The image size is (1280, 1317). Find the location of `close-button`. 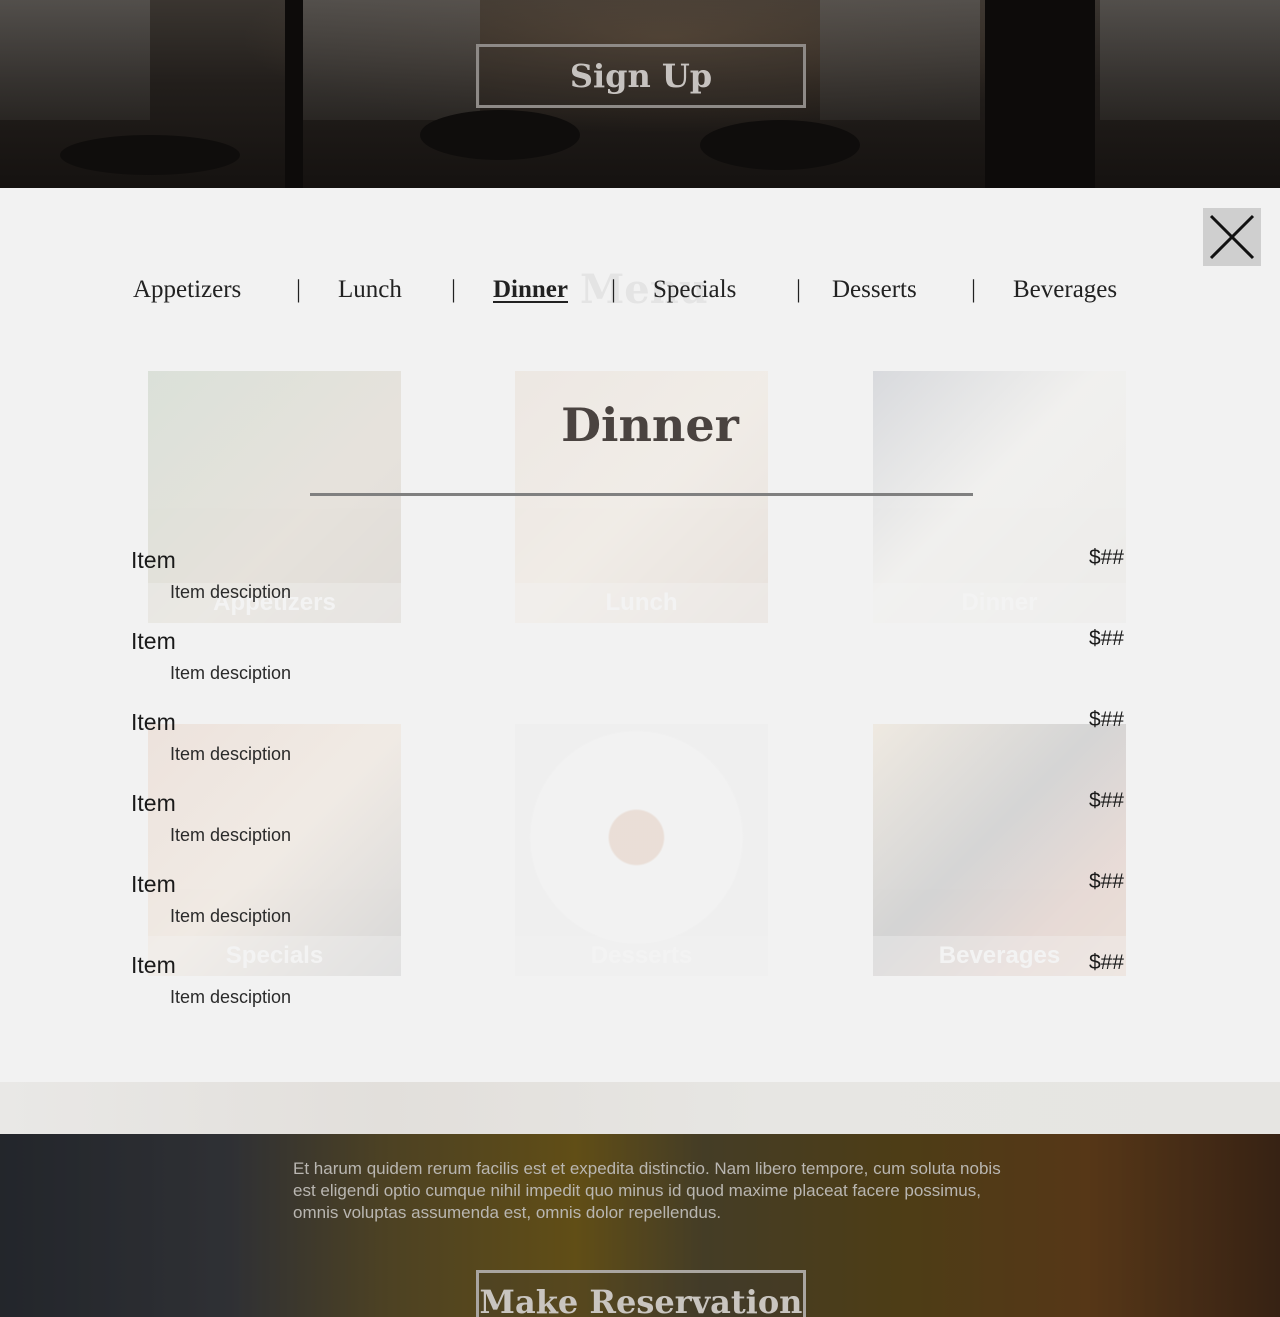

close-button is located at coordinates (1232, 237).